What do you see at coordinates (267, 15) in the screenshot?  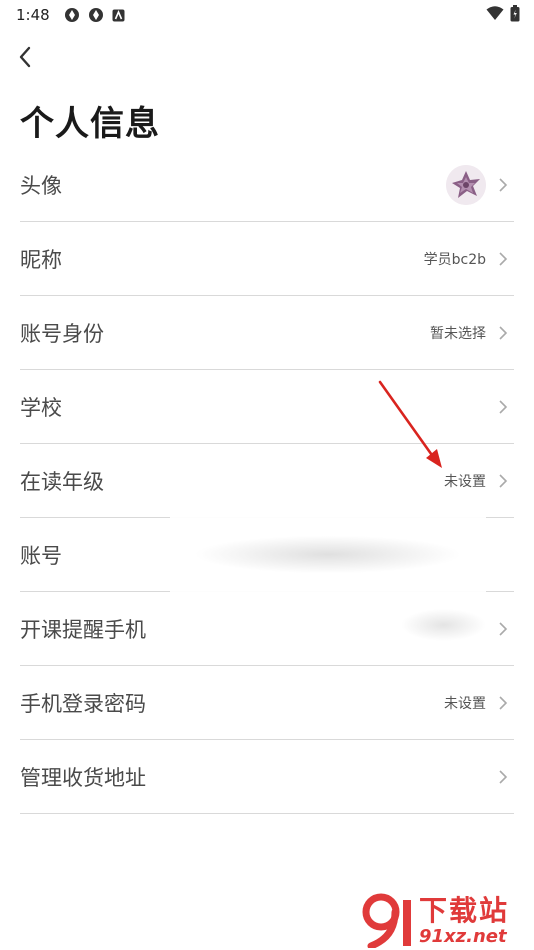 I see `status-bar: 1:48` at bounding box center [267, 15].